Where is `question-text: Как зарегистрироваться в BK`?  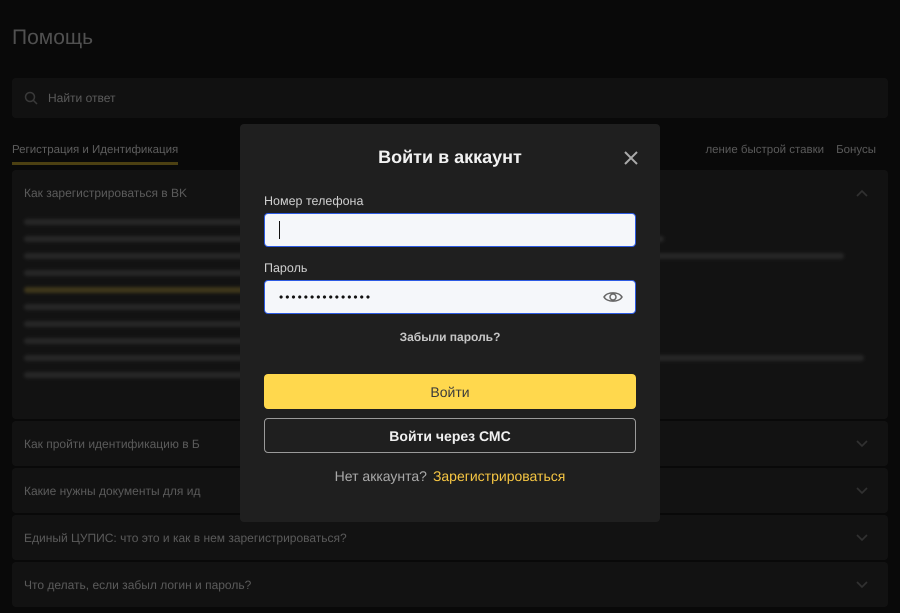
question-text: Как зарегистрироваться в BK is located at coordinates (106, 193).